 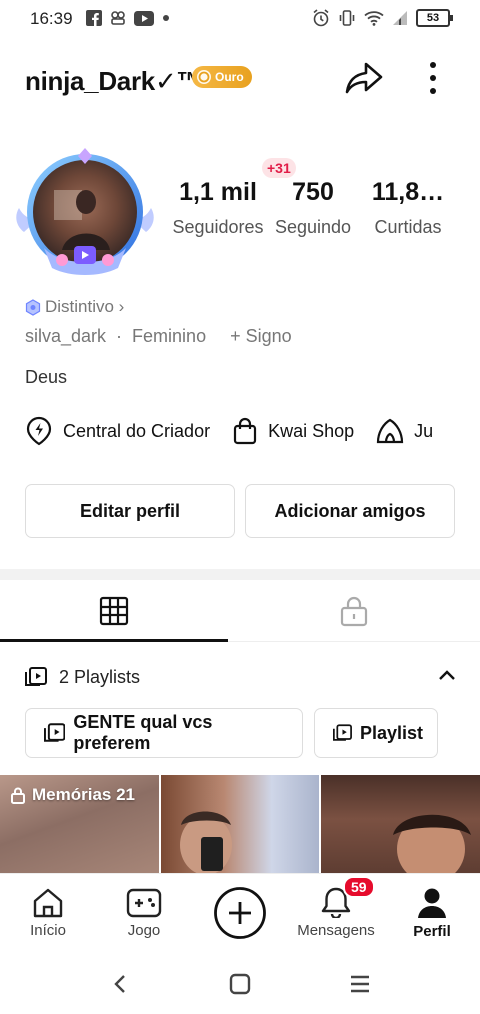 What do you see at coordinates (240, 19) in the screenshot?
I see `status-bar: 16:39 53` at bounding box center [240, 19].